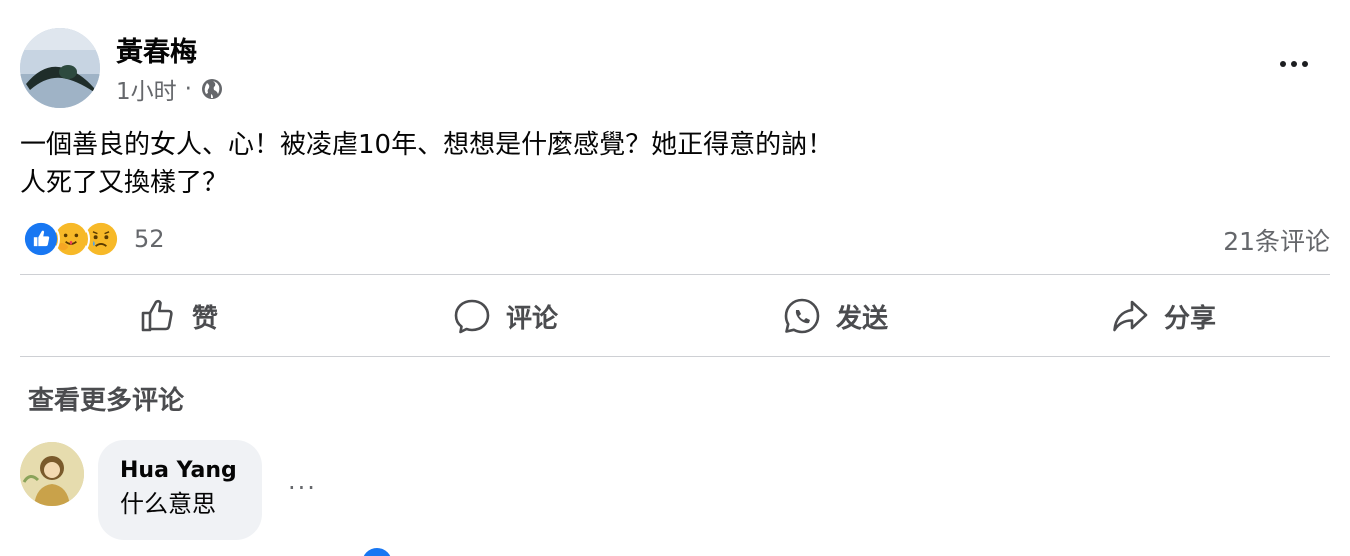  I want to click on commenter-avatar, so click(52, 474).